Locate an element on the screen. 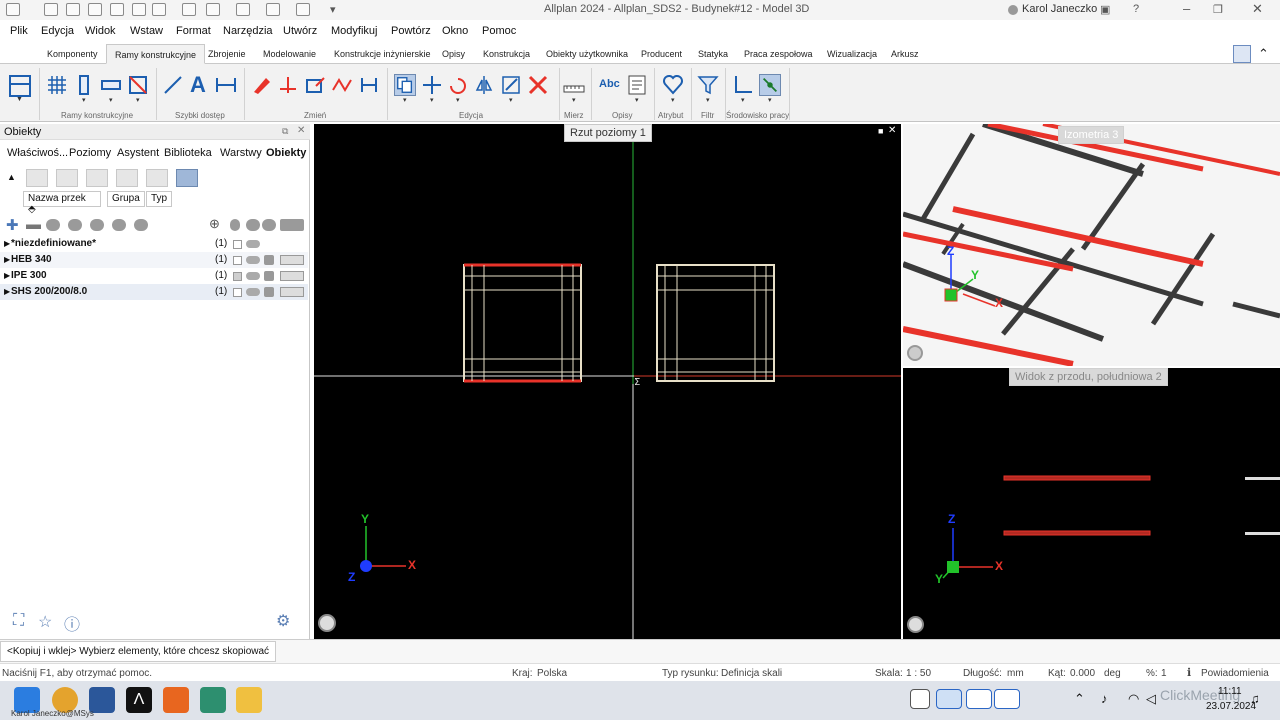 Image resolution: width=1280 pixels, height=720 pixels. line-icon is located at coordinates (173, 85).